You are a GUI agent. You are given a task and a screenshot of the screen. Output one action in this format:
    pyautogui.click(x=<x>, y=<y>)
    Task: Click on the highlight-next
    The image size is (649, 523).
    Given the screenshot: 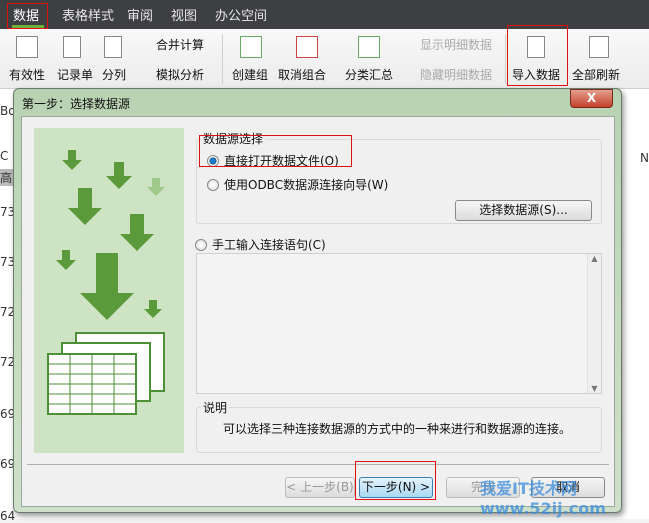 What is the action you would take?
    pyautogui.click(x=395, y=480)
    